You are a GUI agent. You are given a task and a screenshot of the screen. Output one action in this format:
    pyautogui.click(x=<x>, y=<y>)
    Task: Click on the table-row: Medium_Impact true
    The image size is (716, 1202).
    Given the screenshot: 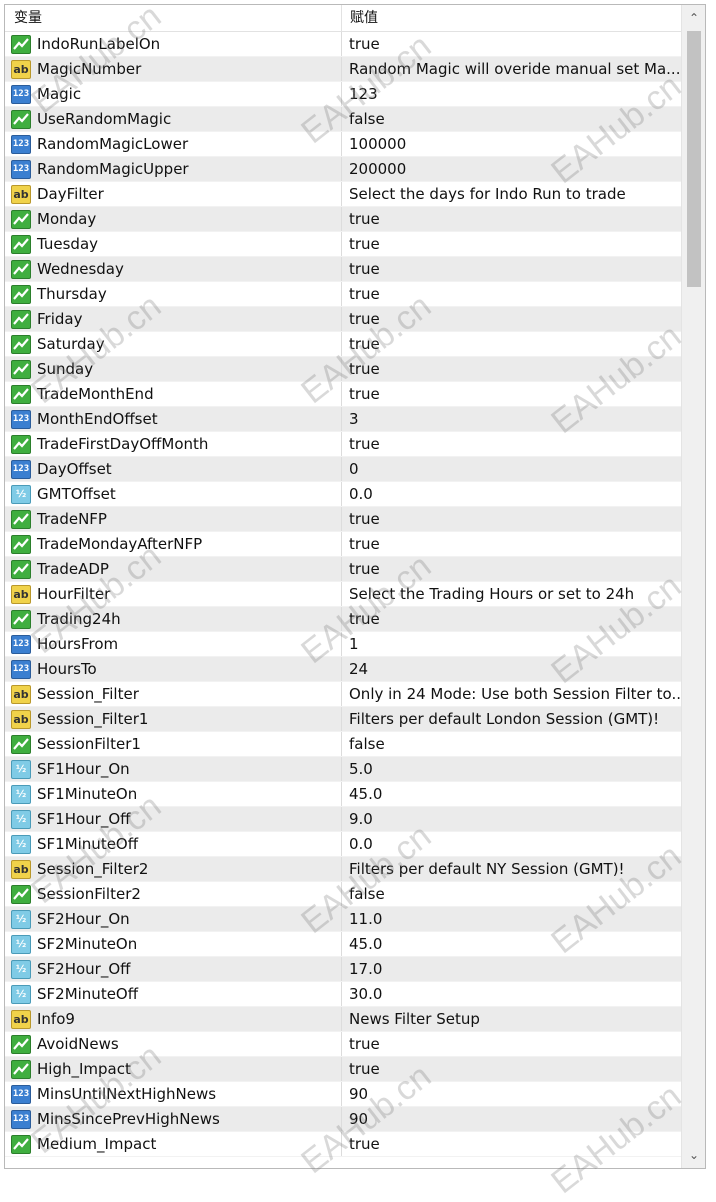 What is the action you would take?
    pyautogui.click(x=343, y=1144)
    